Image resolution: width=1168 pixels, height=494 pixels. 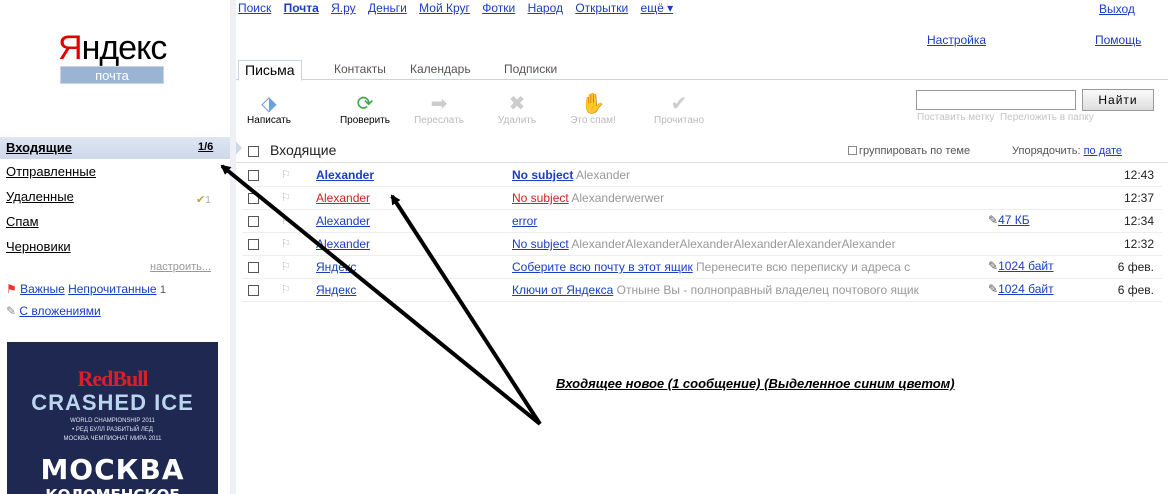 What do you see at coordinates (466, 310) in the screenshot?
I see `arrow-to-new-message` at bounding box center [466, 310].